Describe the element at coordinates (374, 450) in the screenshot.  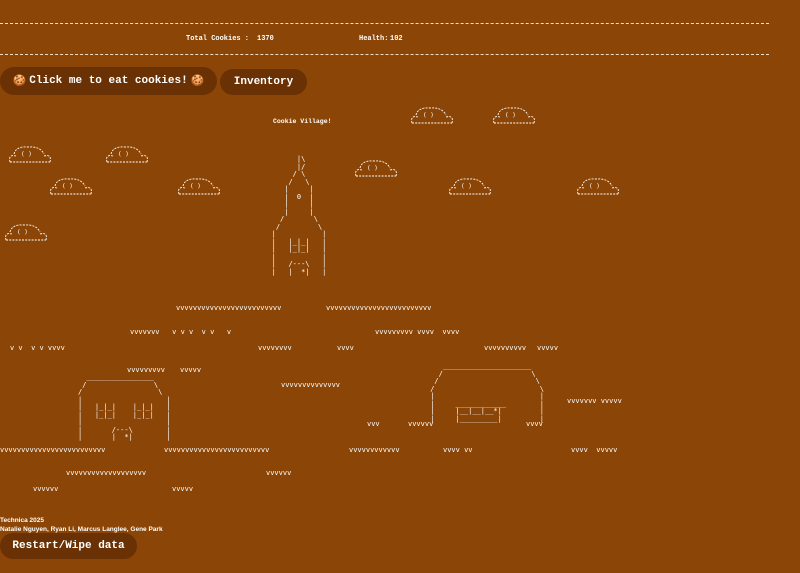
I see `grass-row: vvvvvvvvvvvv` at that location.